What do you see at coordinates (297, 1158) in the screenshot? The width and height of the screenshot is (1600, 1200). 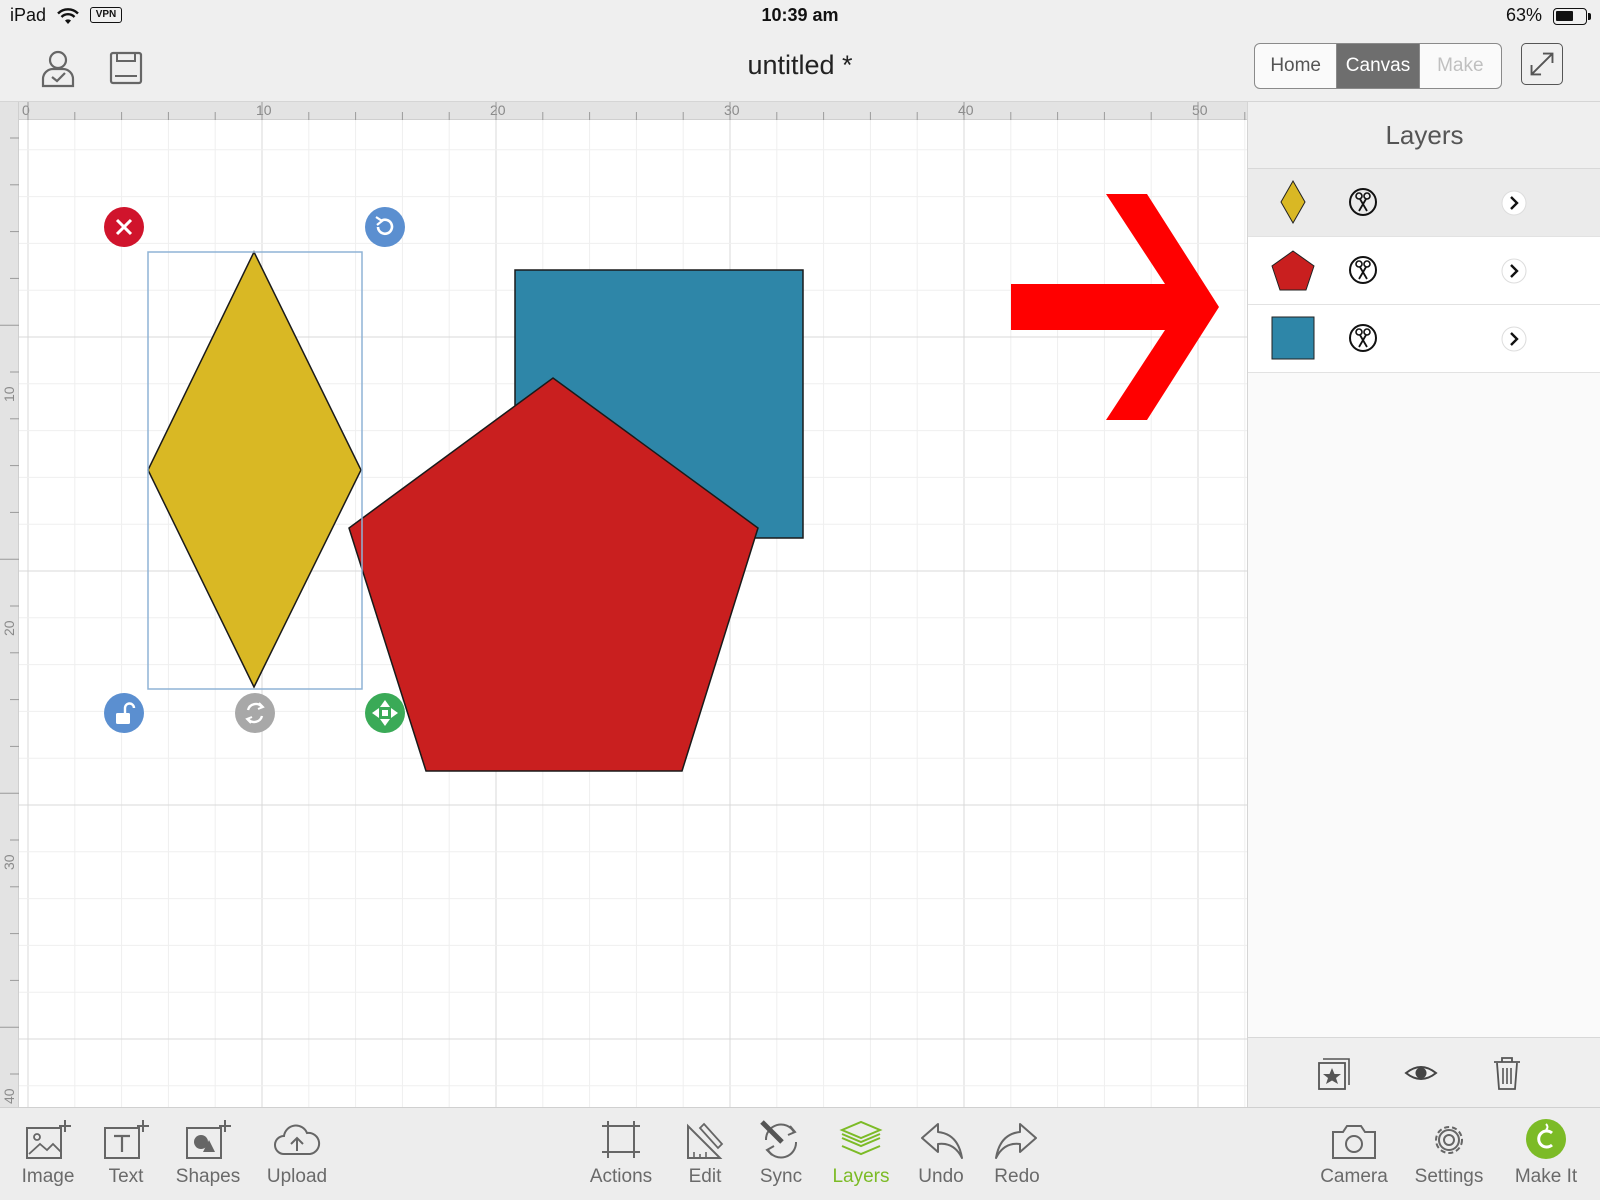 I see `upload-button: Upload` at bounding box center [297, 1158].